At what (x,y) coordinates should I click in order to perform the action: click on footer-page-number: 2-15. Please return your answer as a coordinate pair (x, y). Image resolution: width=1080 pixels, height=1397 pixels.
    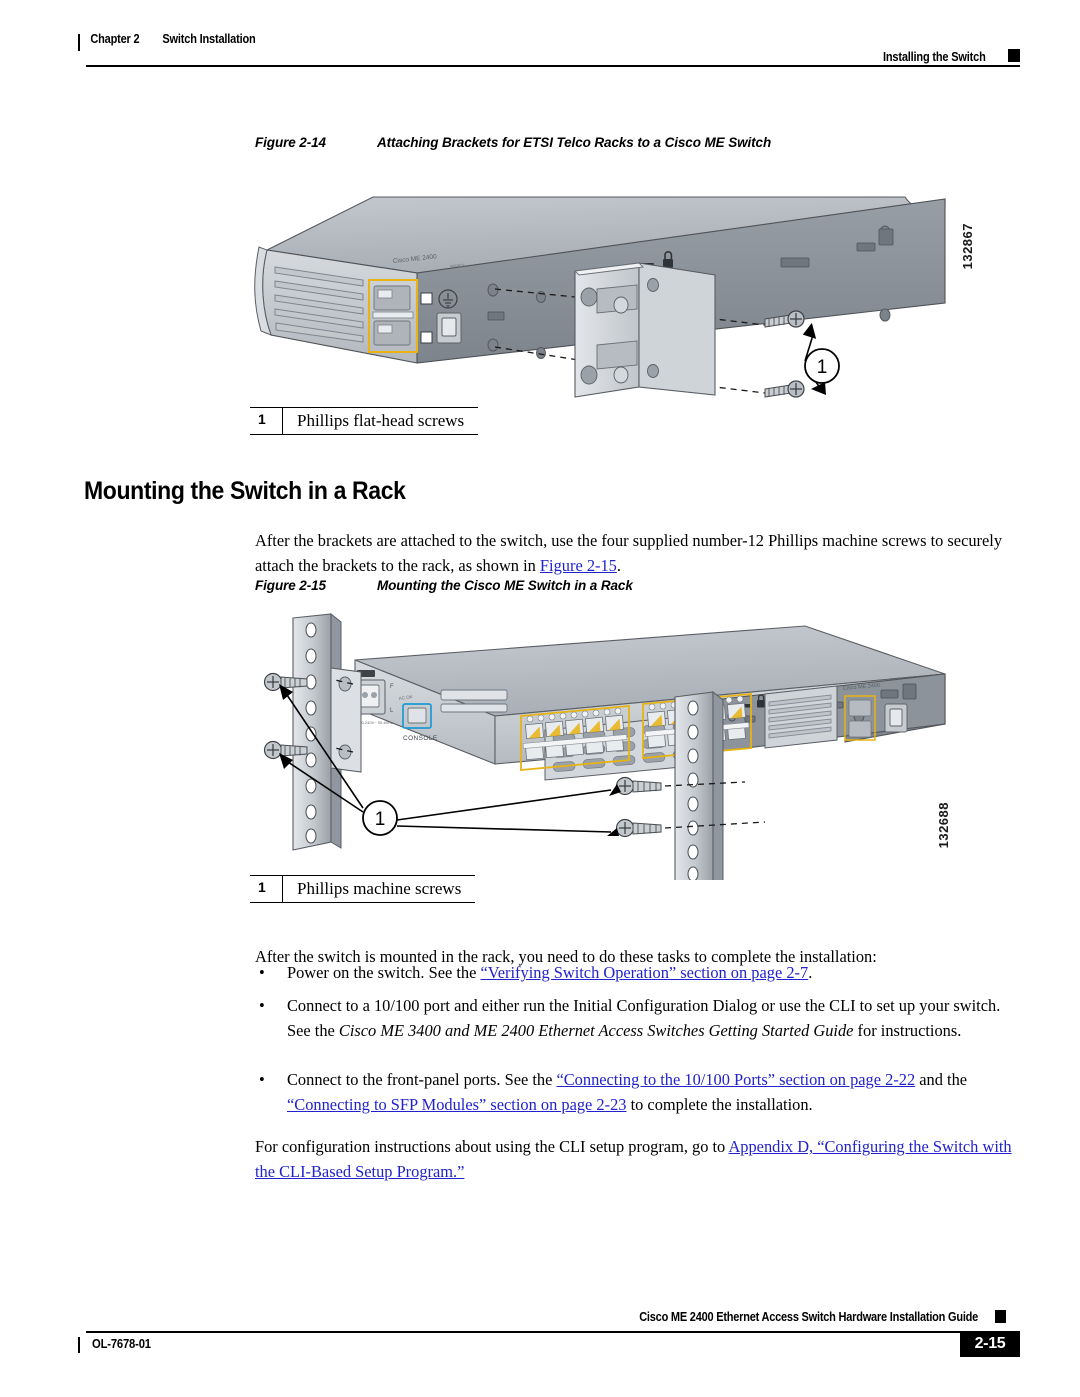
    Looking at the image, I should click on (990, 1344).